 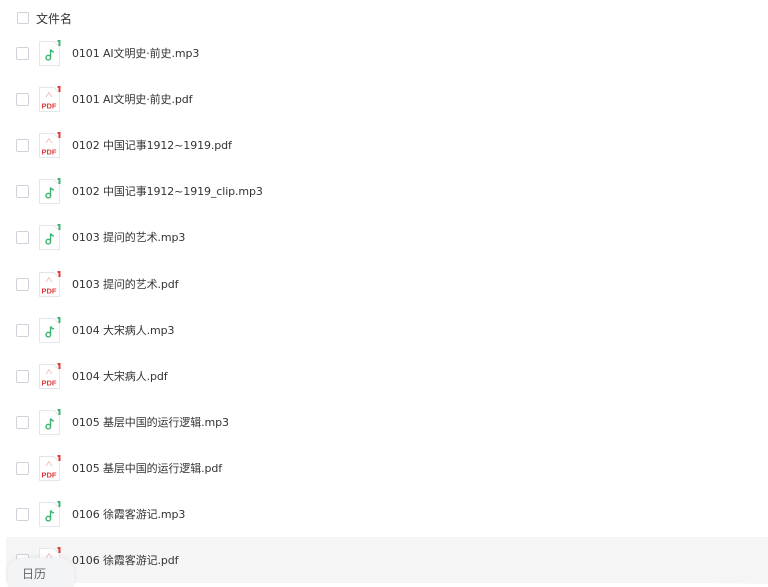 What do you see at coordinates (384, 468) in the screenshot?
I see `file-row: PDF 0105 基层中国的运行逻辑.pdf` at bounding box center [384, 468].